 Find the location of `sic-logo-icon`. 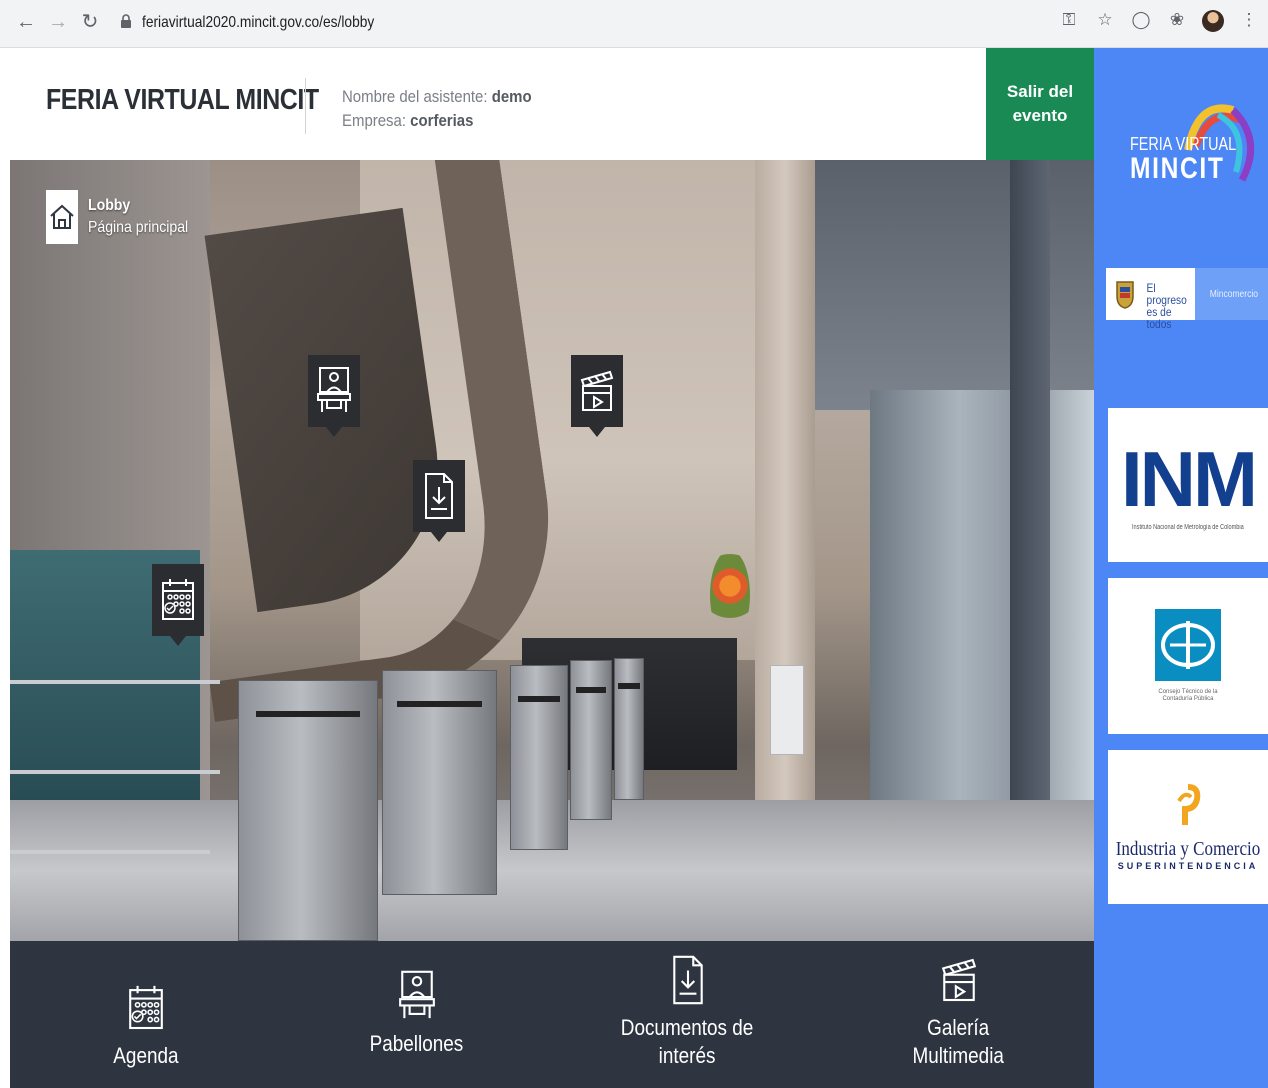

sic-logo-icon is located at coordinates (1188, 807).